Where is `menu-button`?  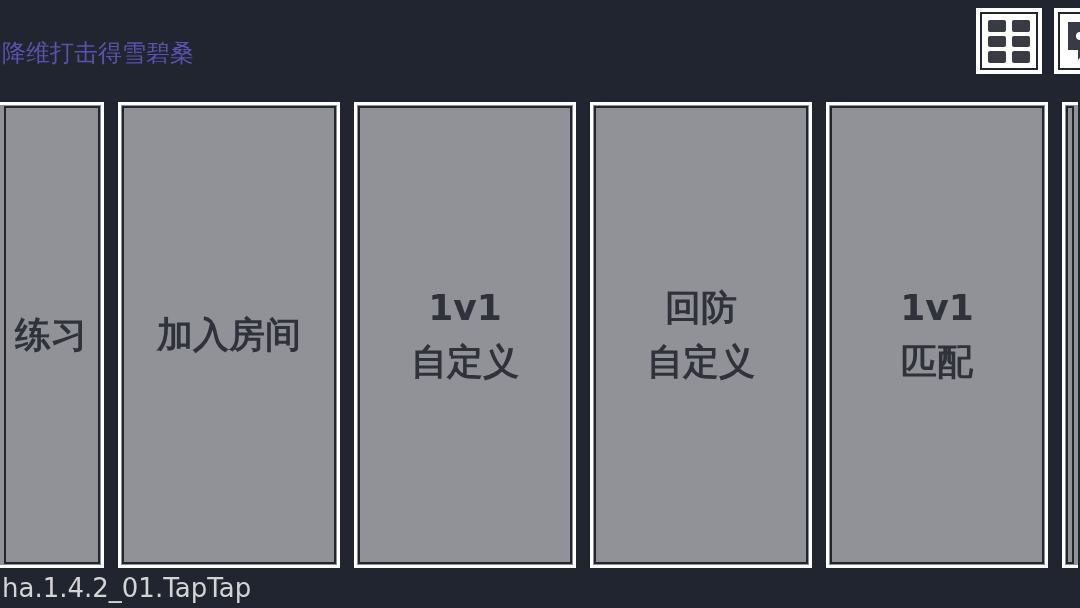
menu-button is located at coordinates (1009, 41).